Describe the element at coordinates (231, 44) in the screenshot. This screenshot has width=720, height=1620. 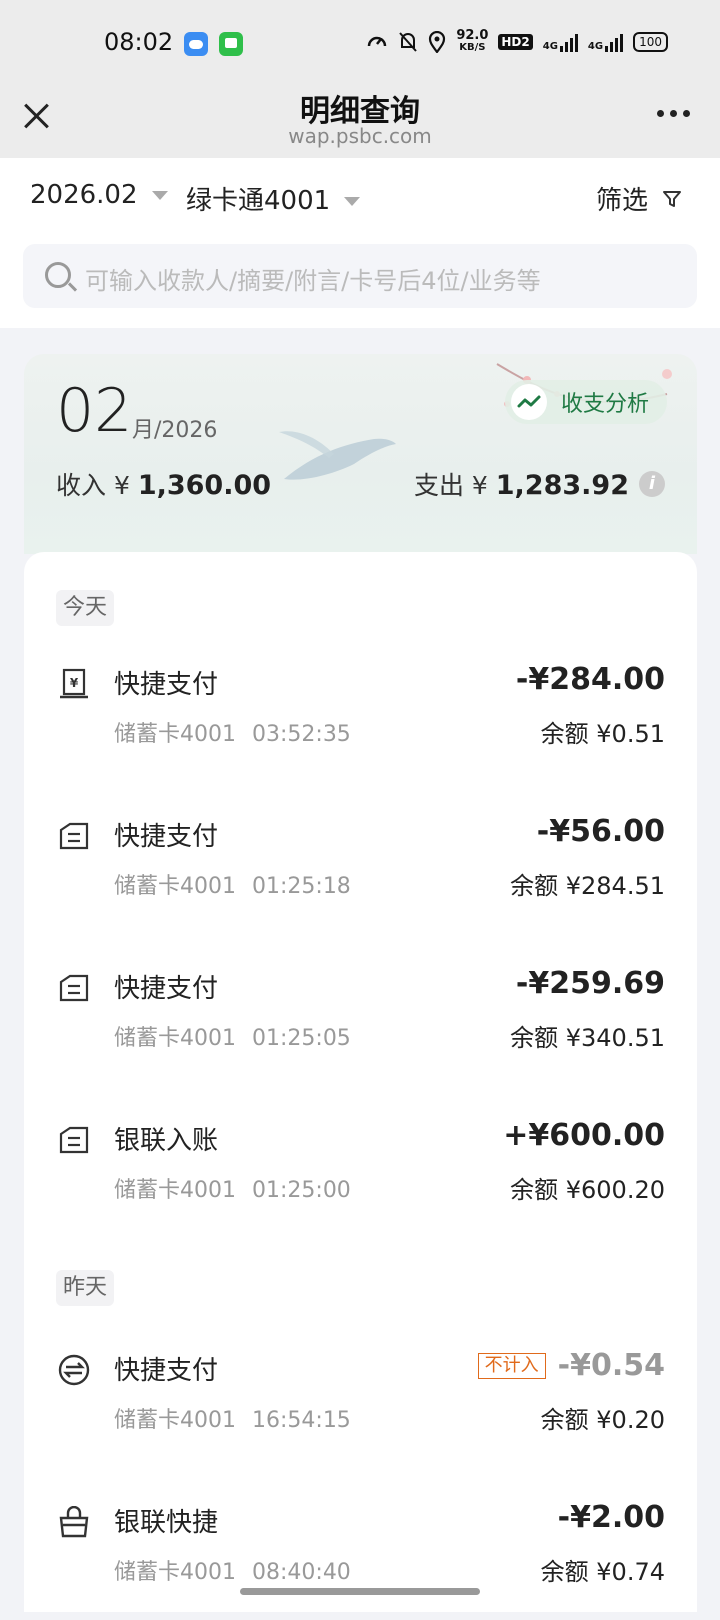
I see `message-app-icon` at that location.